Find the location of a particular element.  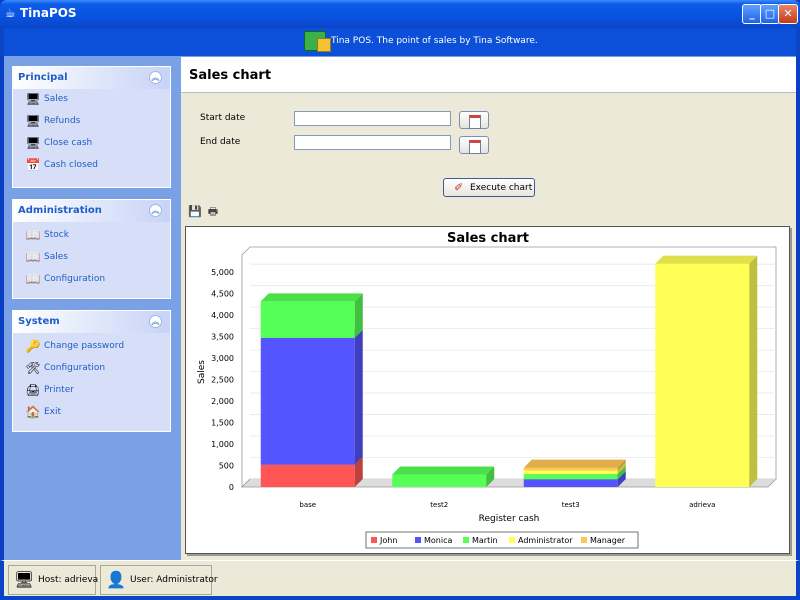

y-tick-label: 1,000 is located at coordinates (222, 444).